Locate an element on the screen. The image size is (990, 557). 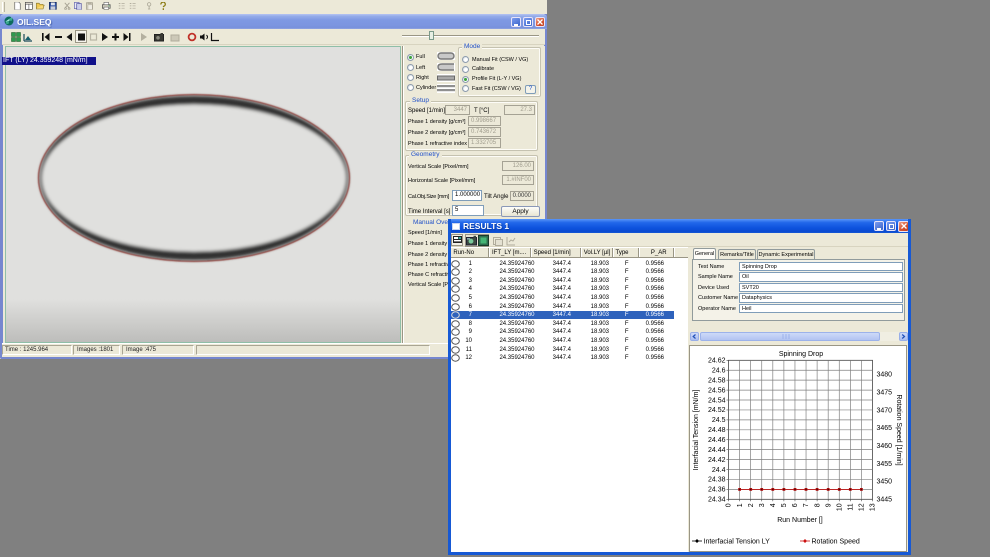
svg-text: 24.42 is located at coordinates (717, 459).